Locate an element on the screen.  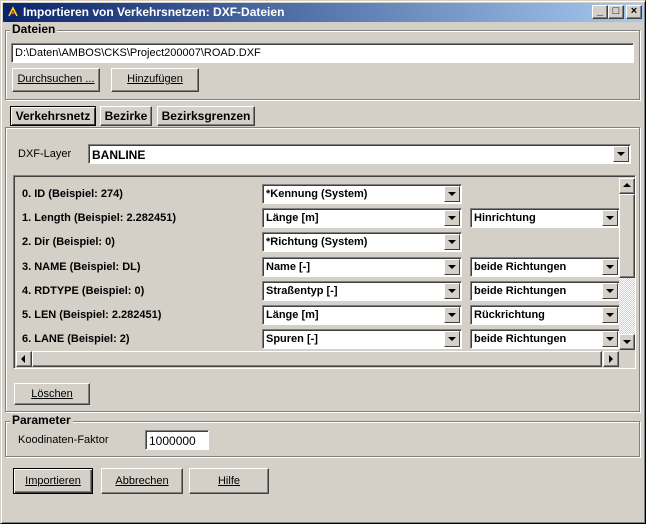
dateien-group is located at coordinates (322, 65).